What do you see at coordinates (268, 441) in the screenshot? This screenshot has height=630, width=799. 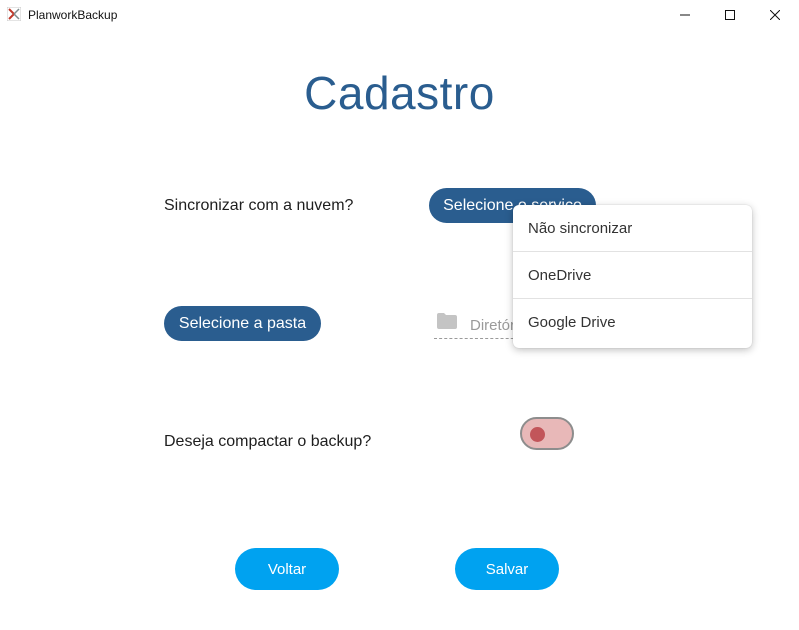 I see `compact-question-label: Deseja compactar o backup?` at bounding box center [268, 441].